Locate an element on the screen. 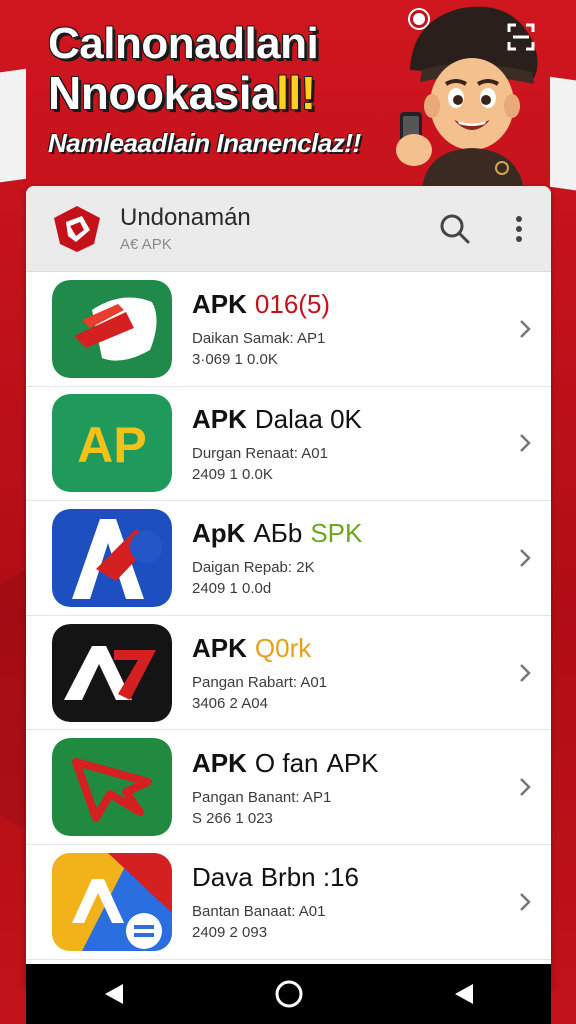 Image resolution: width=576 pixels, height=1024 pixels. banner-headline-2: Nnookasiall! is located at coordinates (204, 93).